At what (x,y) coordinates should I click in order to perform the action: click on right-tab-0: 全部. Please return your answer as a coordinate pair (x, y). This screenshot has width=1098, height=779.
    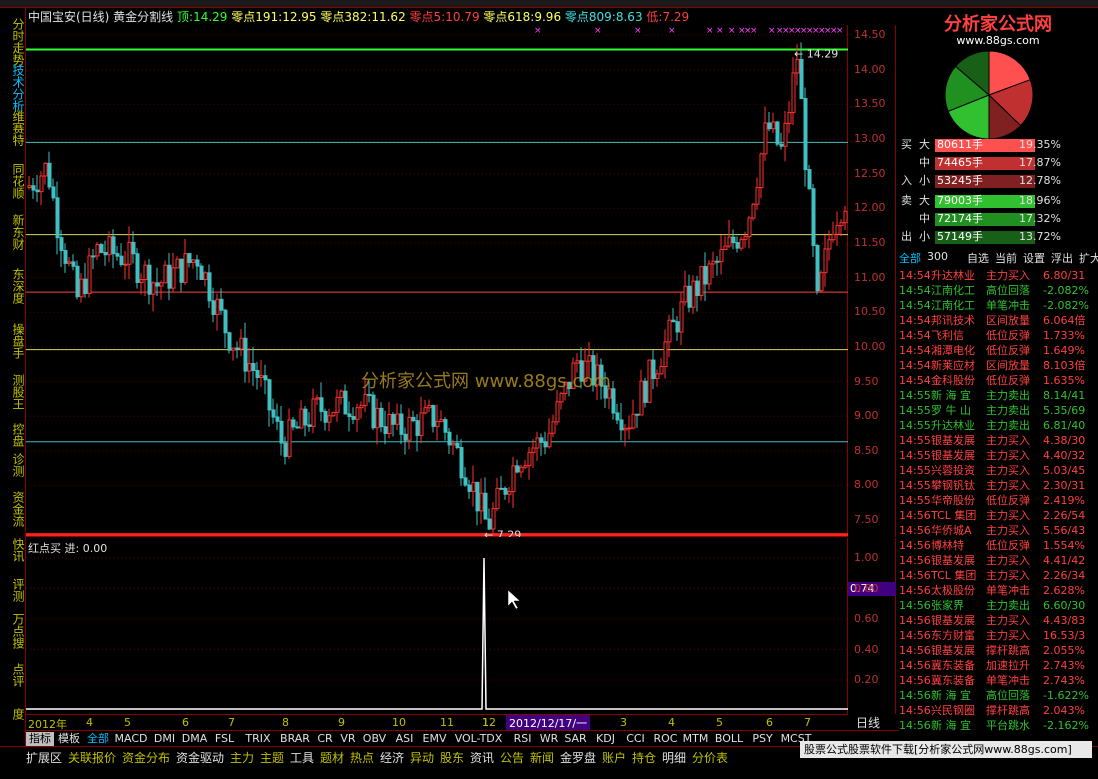
    Looking at the image, I should click on (910, 258).